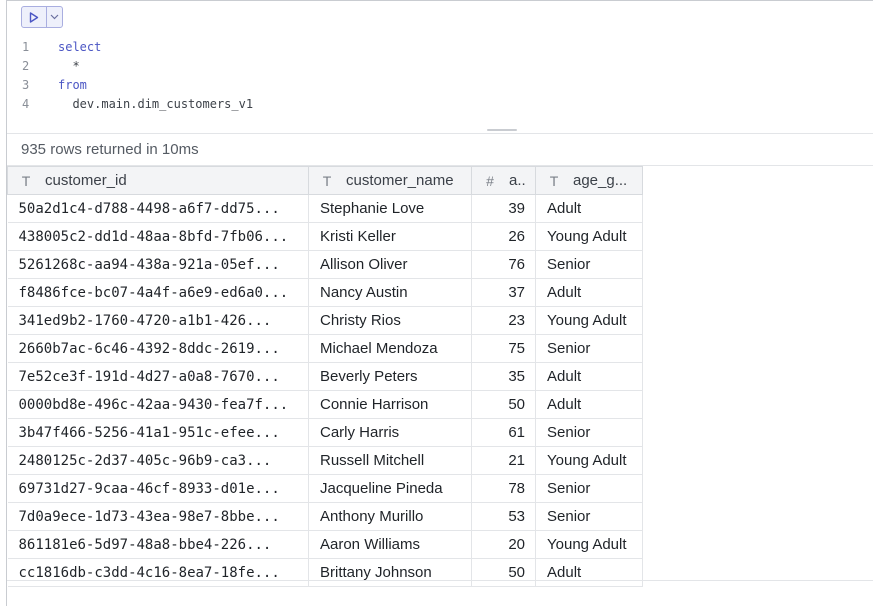 This screenshot has width=873, height=606. What do you see at coordinates (110, 149) in the screenshot?
I see `result-status: 935 rows returned in 10ms` at bounding box center [110, 149].